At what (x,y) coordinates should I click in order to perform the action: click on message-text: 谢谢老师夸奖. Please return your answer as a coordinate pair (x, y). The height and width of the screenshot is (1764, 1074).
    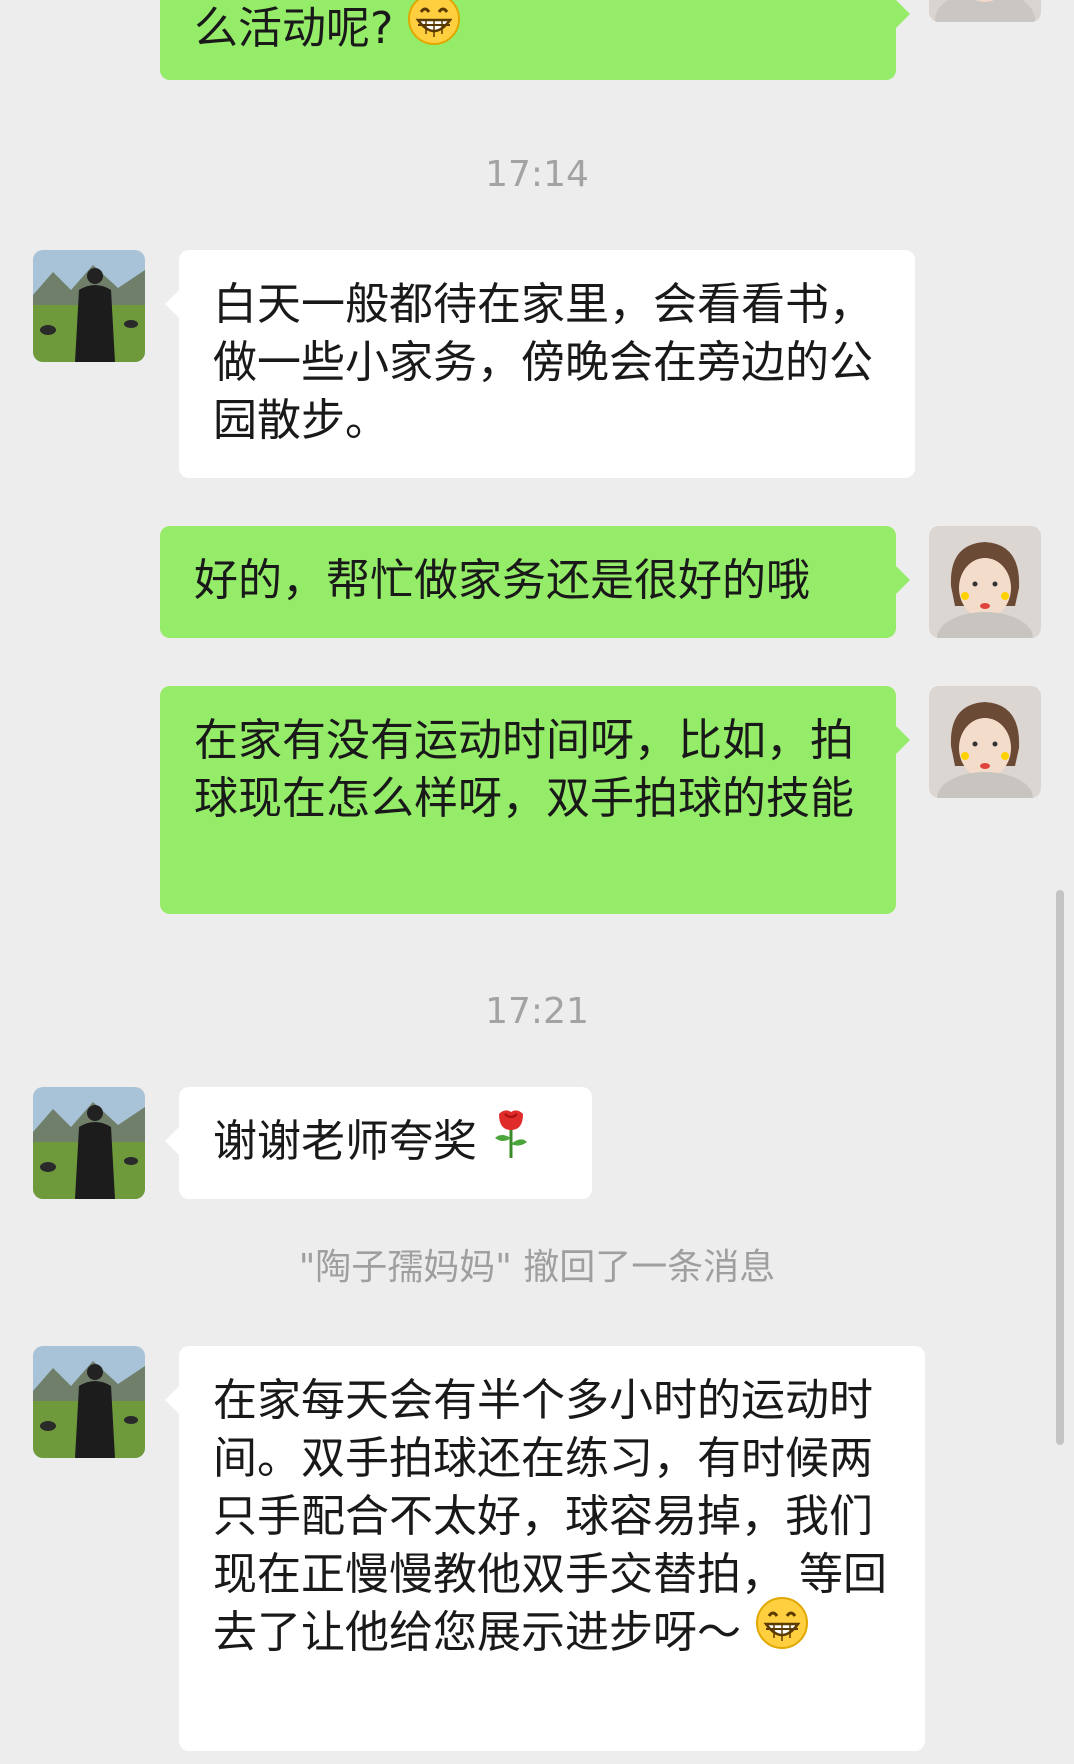
    Looking at the image, I should click on (345, 1141).